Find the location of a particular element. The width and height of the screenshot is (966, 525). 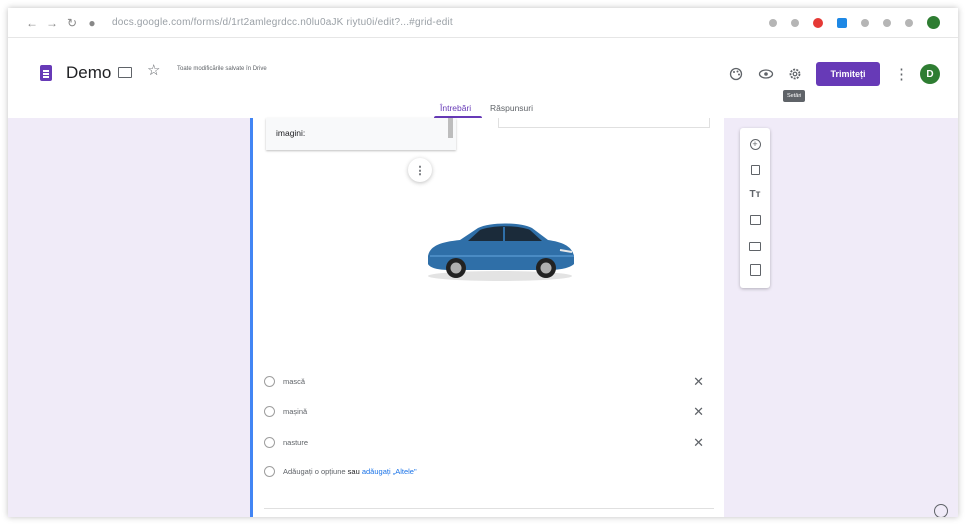

reload-icon: ↻ is located at coordinates (72, 23).